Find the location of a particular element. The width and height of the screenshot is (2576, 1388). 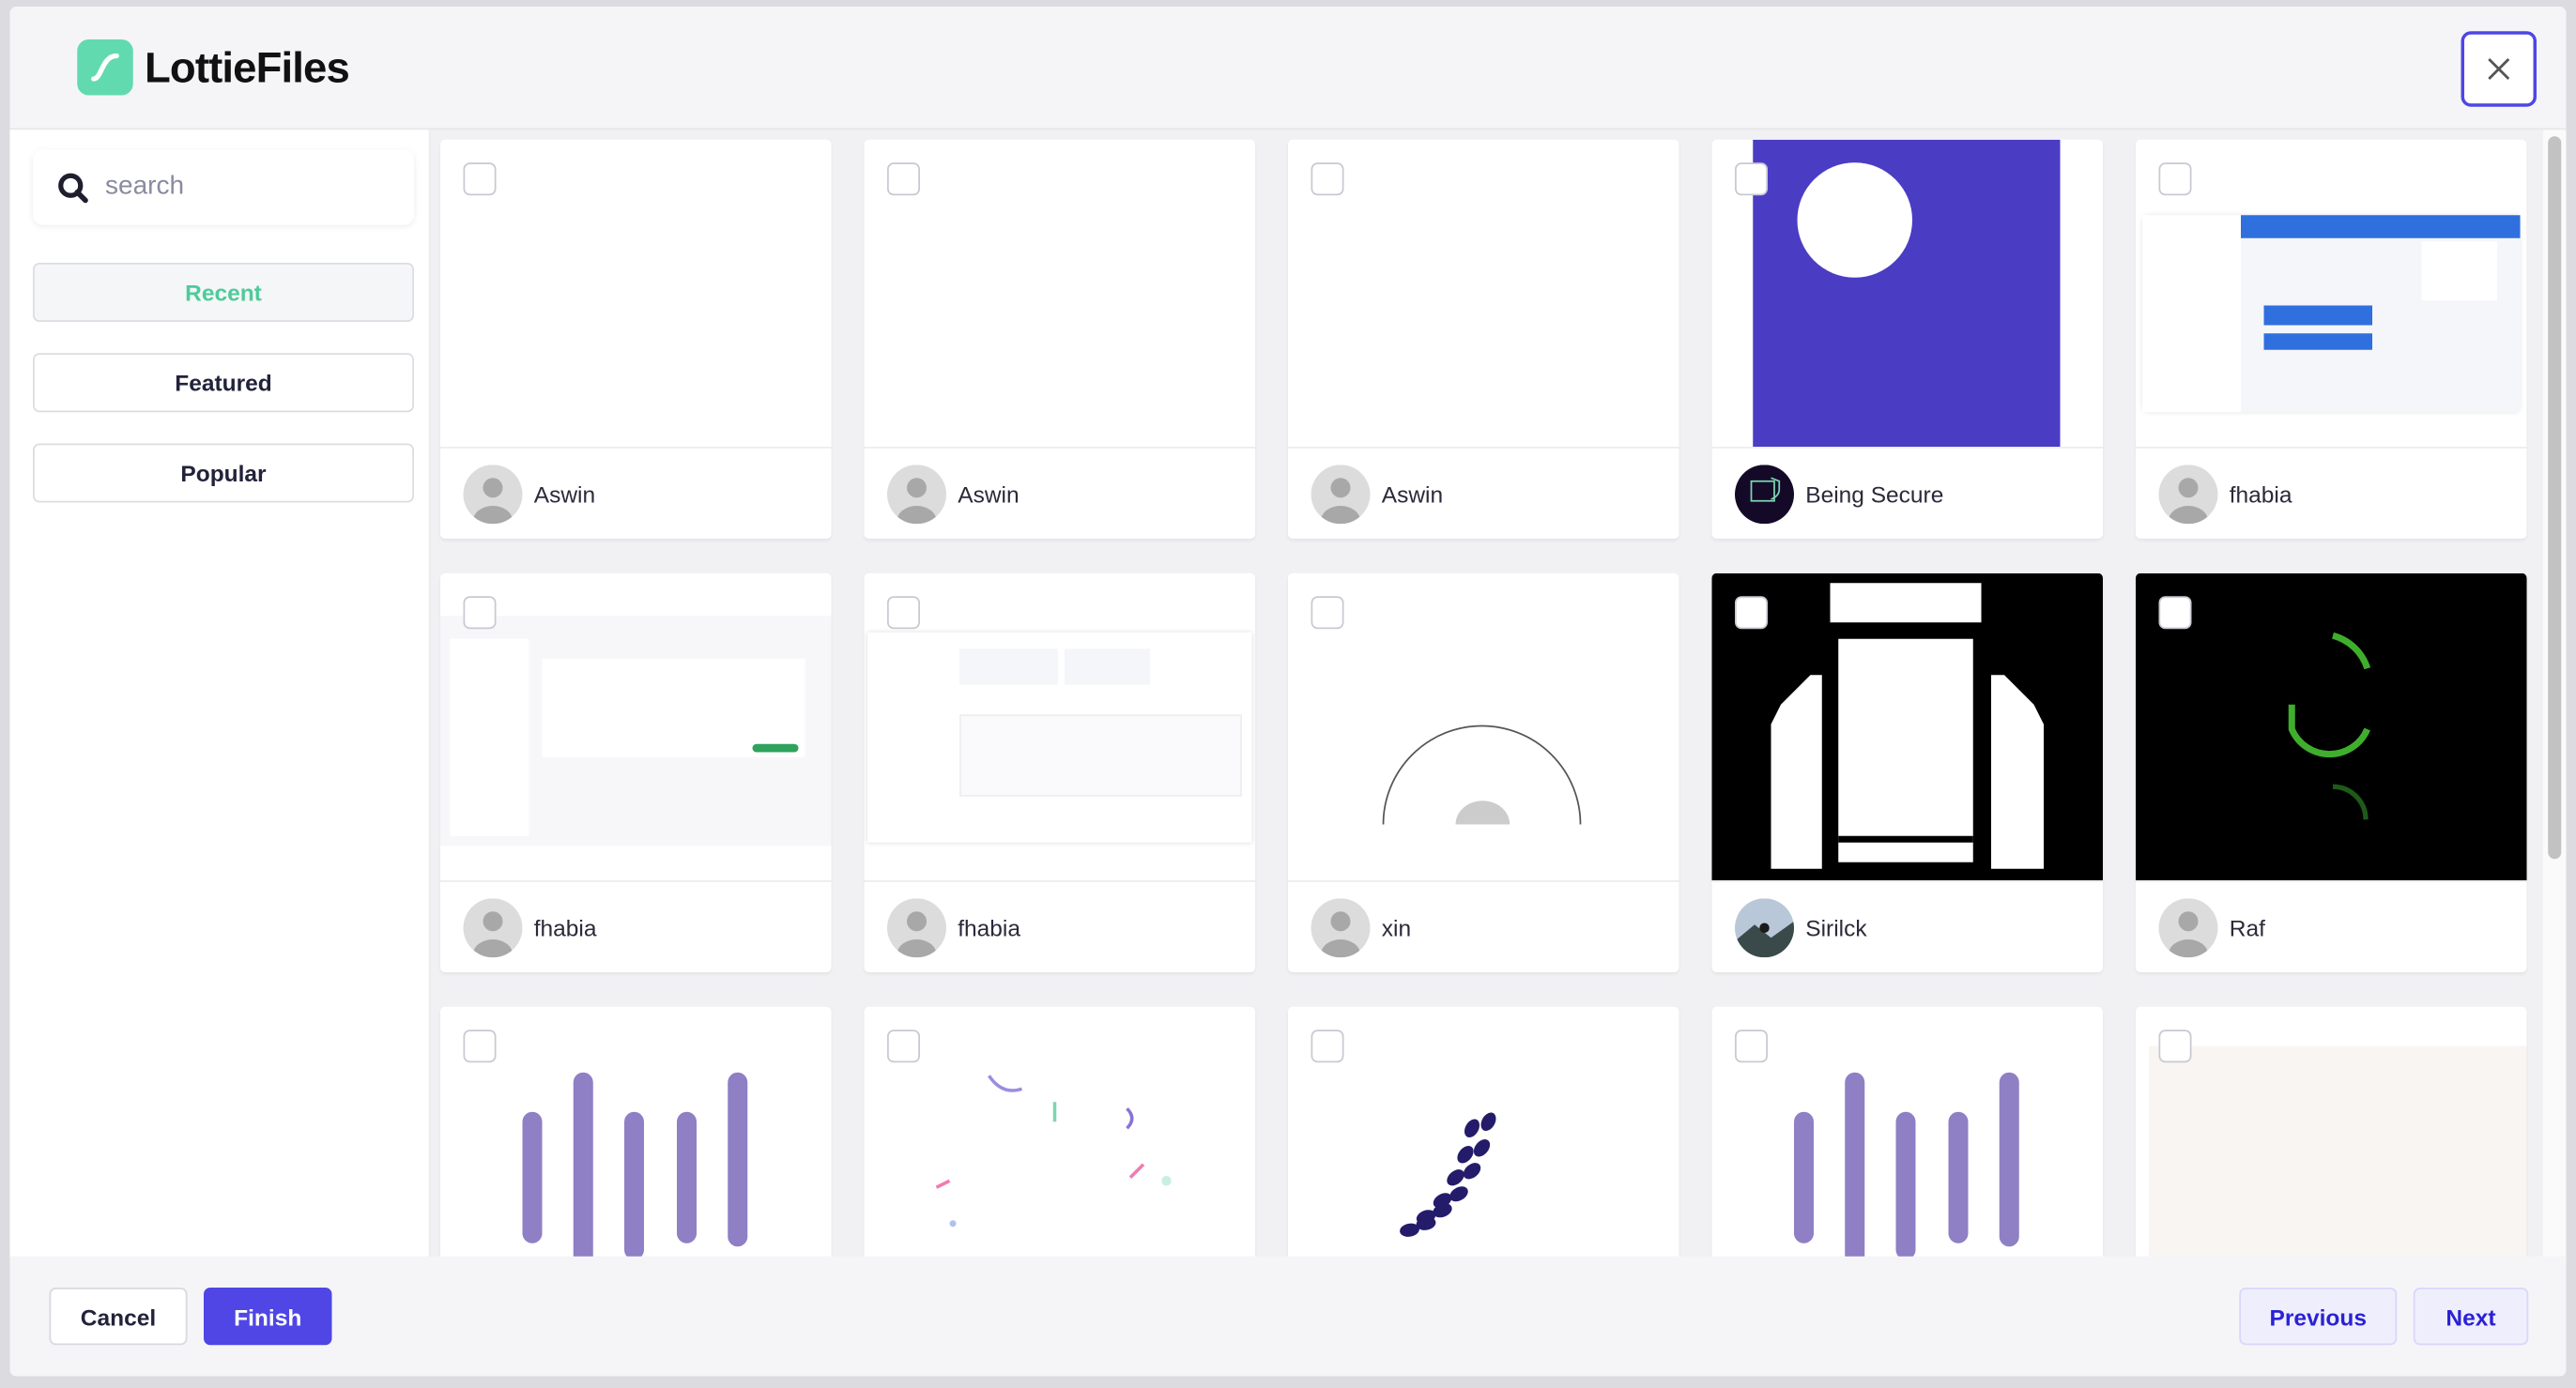

lottie-logo-icon is located at coordinates (105, 67).